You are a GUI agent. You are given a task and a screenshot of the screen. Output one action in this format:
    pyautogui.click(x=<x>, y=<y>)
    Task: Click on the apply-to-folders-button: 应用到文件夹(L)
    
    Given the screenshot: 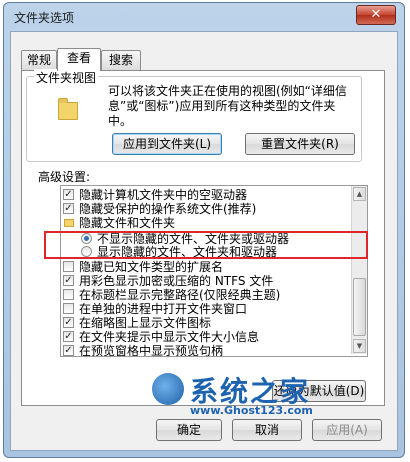 What is the action you would take?
    pyautogui.click(x=167, y=144)
    